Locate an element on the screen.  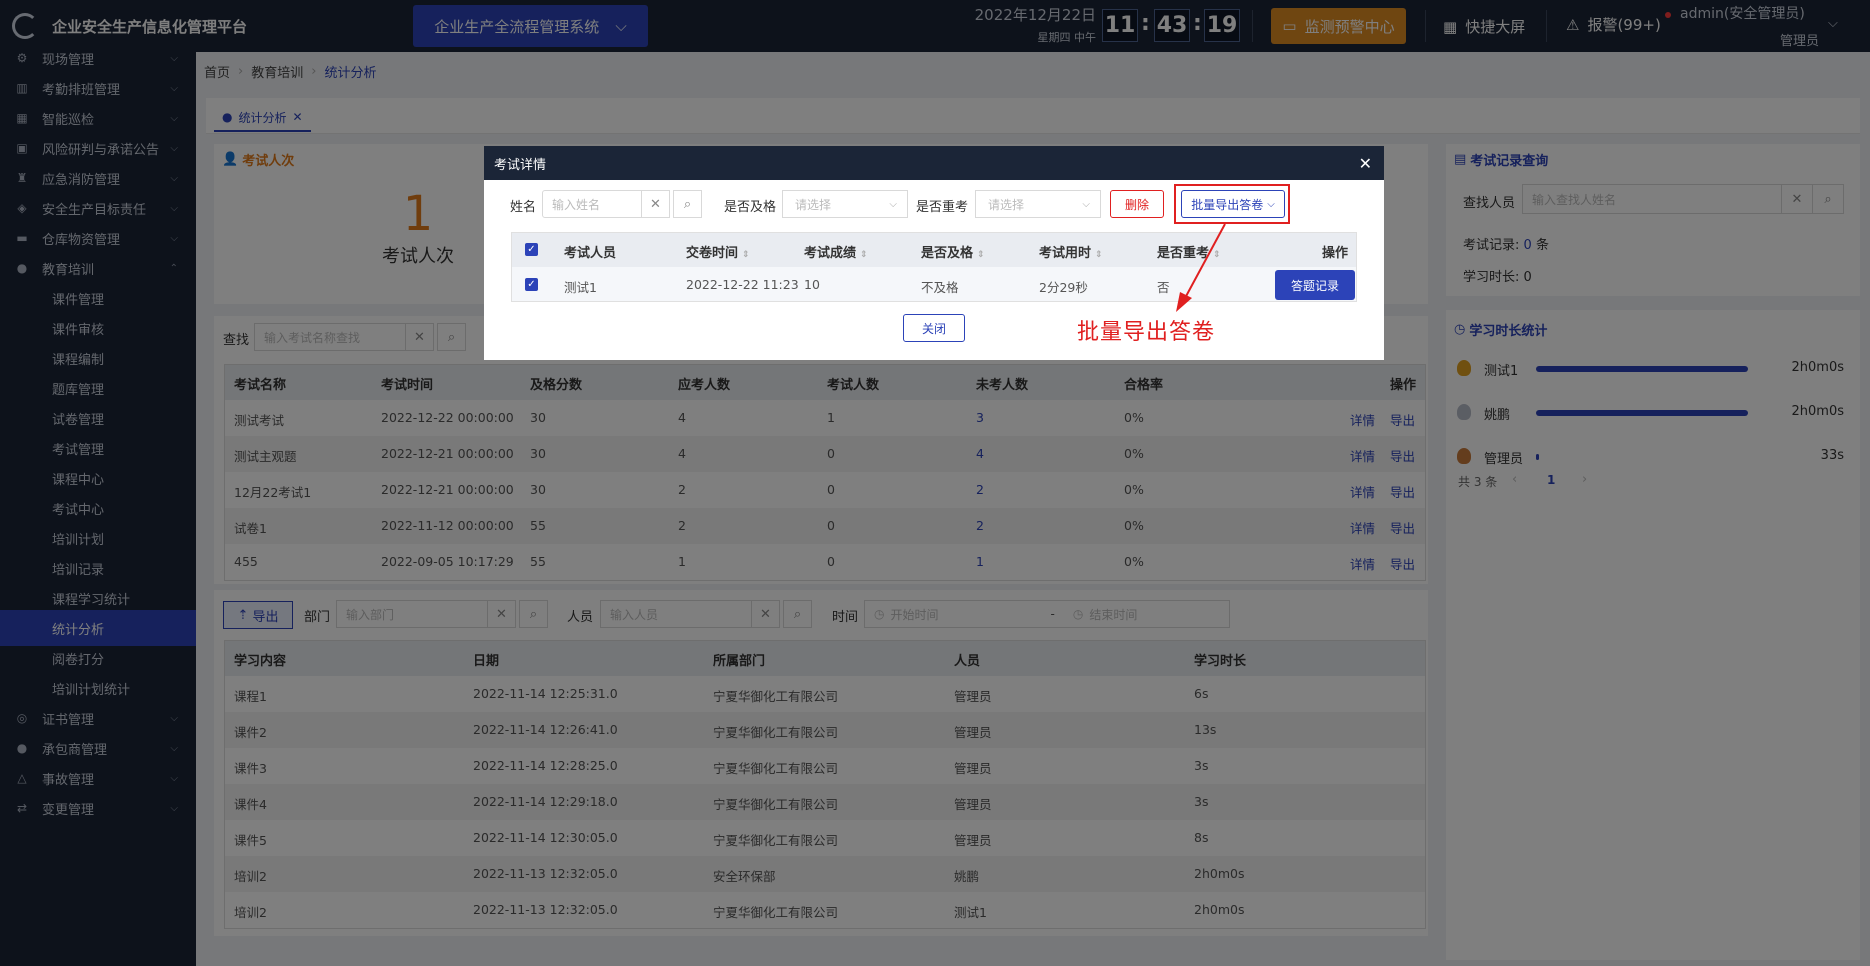
search-icon: ⌕ is located at coordinates (687, 204).